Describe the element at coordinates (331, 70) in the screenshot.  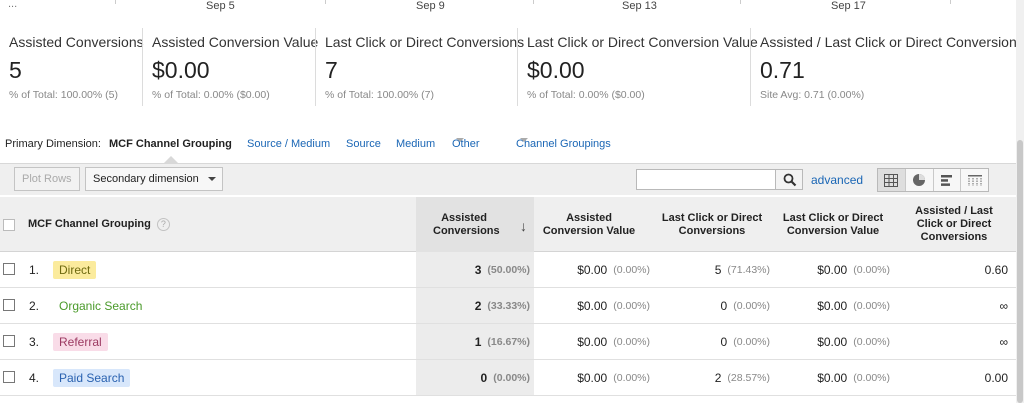
I see `scorecard-value: 7` at that location.